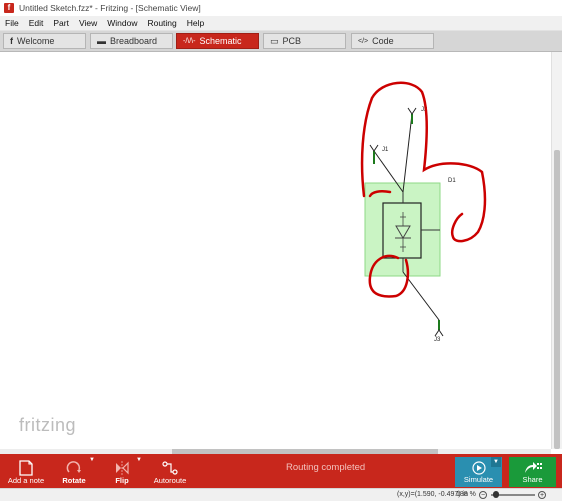 This screenshot has height=501, width=562. I want to click on menu-routing: Routing, so click(161, 23).